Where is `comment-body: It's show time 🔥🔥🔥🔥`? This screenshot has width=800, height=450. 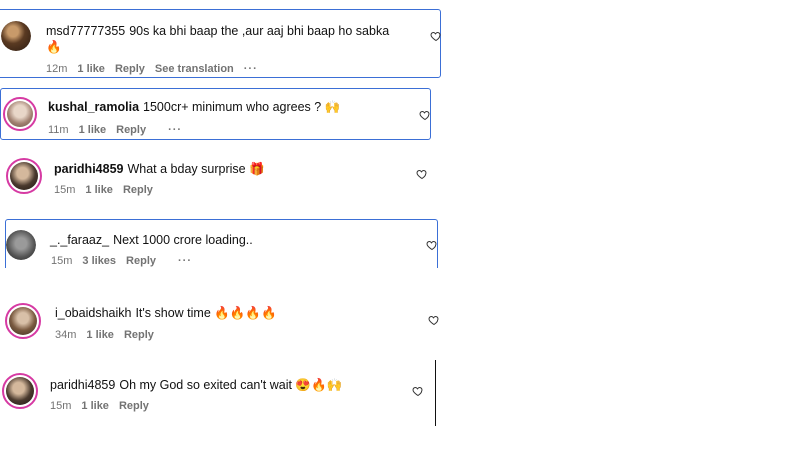 comment-body: It's show time 🔥🔥🔥🔥 is located at coordinates (206, 313).